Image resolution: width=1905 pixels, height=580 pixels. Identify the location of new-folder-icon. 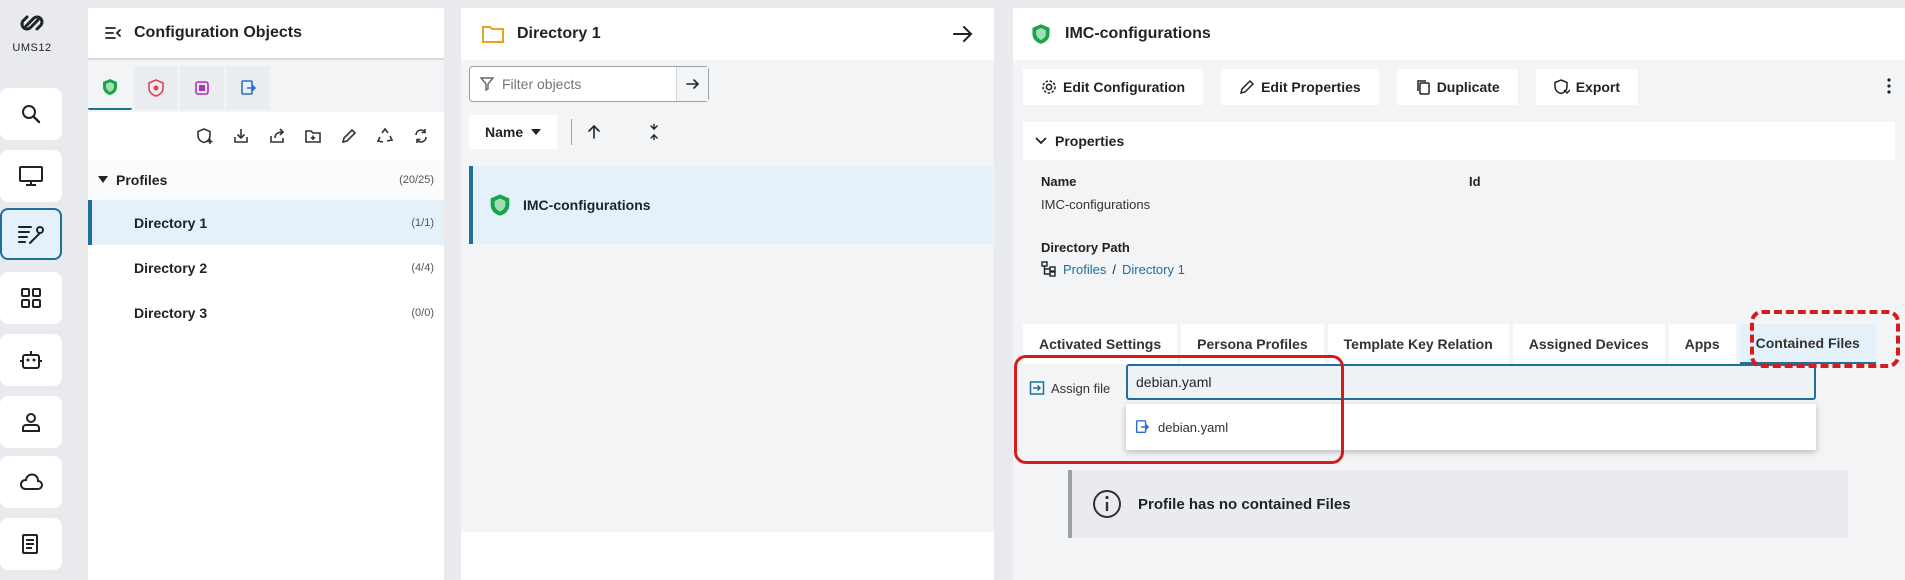
(313, 136).